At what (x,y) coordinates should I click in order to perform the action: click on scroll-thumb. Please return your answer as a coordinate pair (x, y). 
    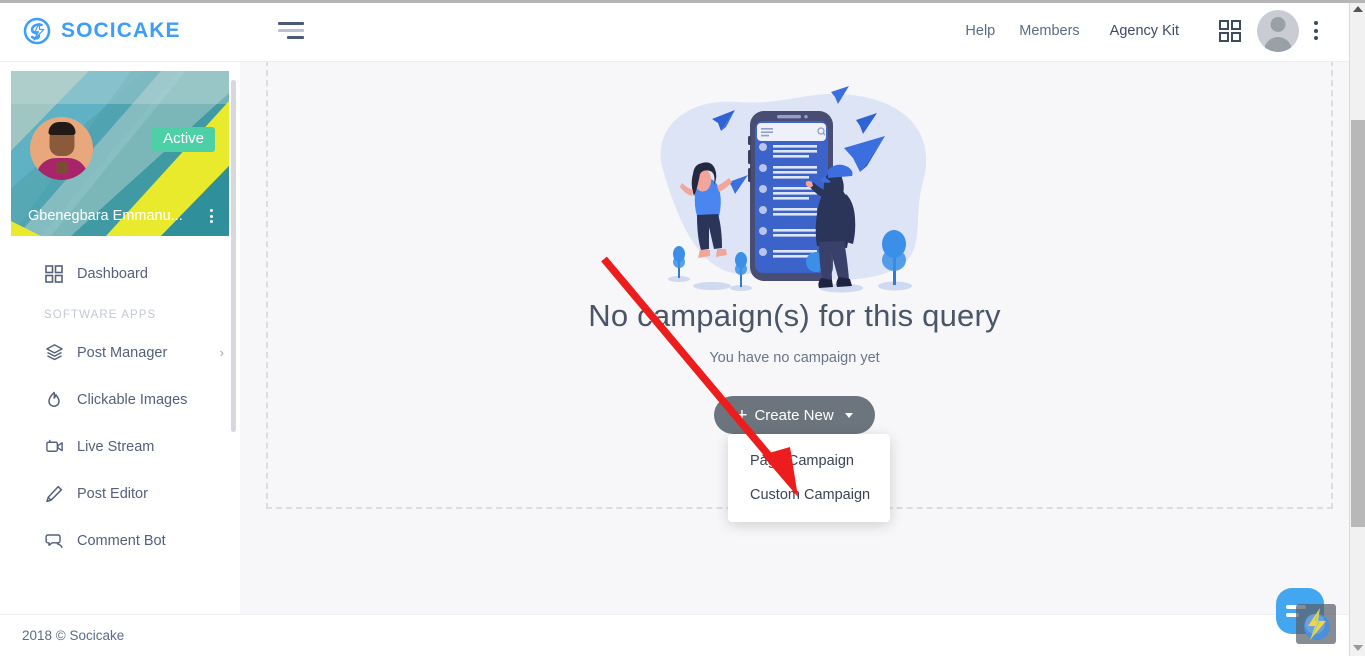
    Looking at the image, I should click on (1358, 323).